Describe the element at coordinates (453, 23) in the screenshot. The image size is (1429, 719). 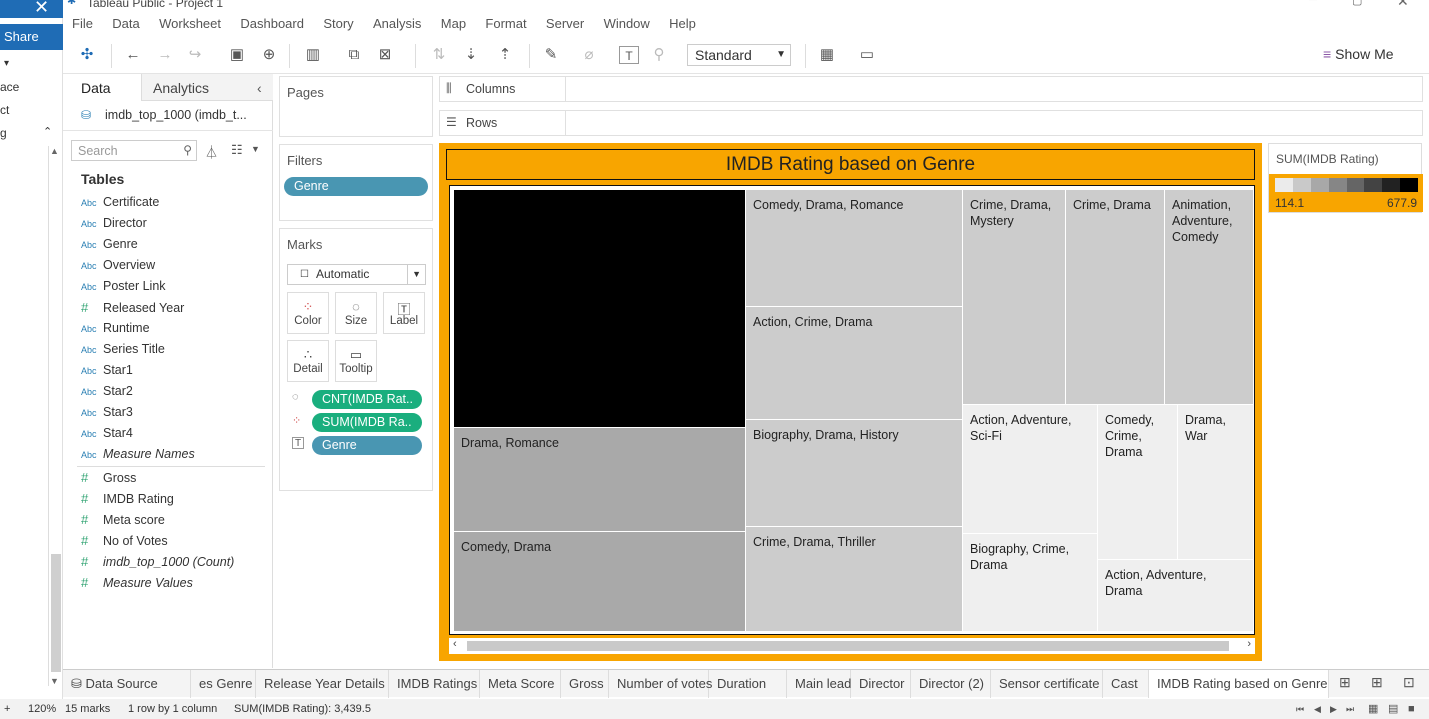
I see `menu-map: Map` at that location.